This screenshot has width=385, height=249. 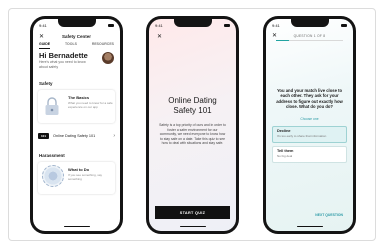 I want to click on tab-tools: TOOLS, so click(x=71, y=45).